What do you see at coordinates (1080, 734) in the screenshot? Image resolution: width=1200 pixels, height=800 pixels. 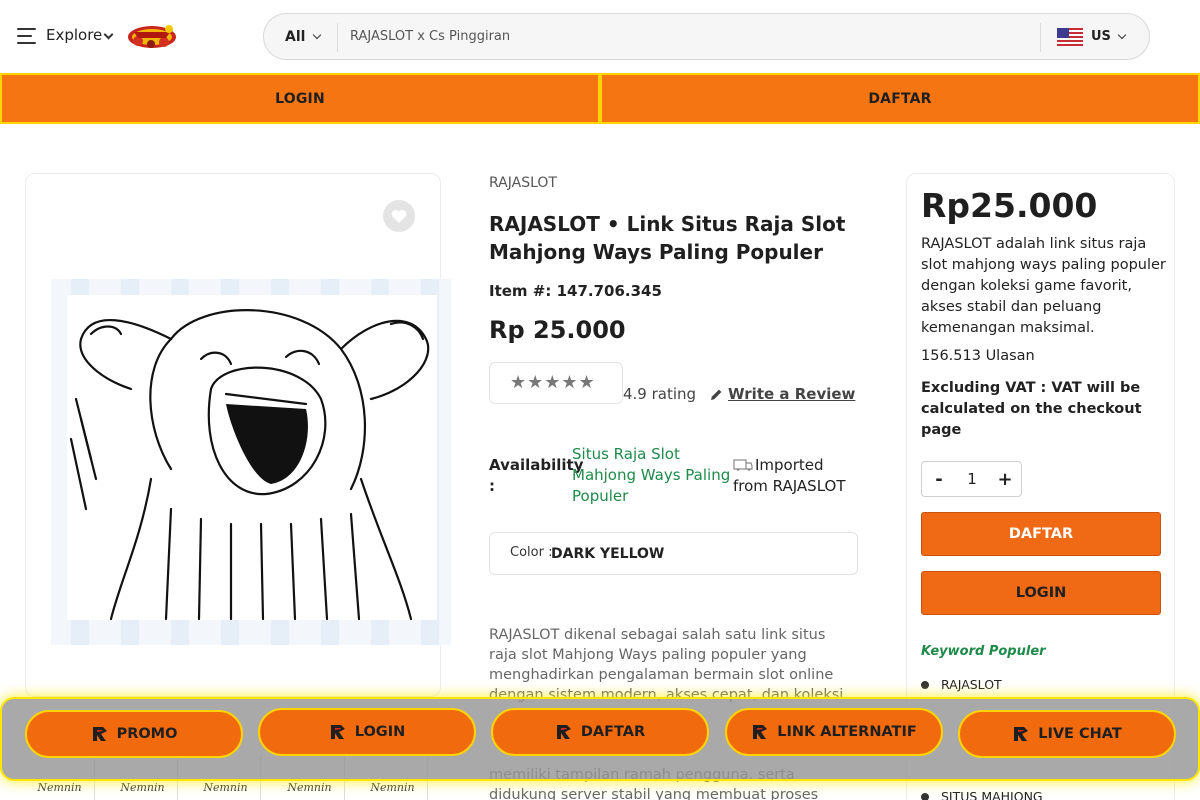 I see `live-chat-button-label: LIVE CHAT` at bounding box center [1080, 734].